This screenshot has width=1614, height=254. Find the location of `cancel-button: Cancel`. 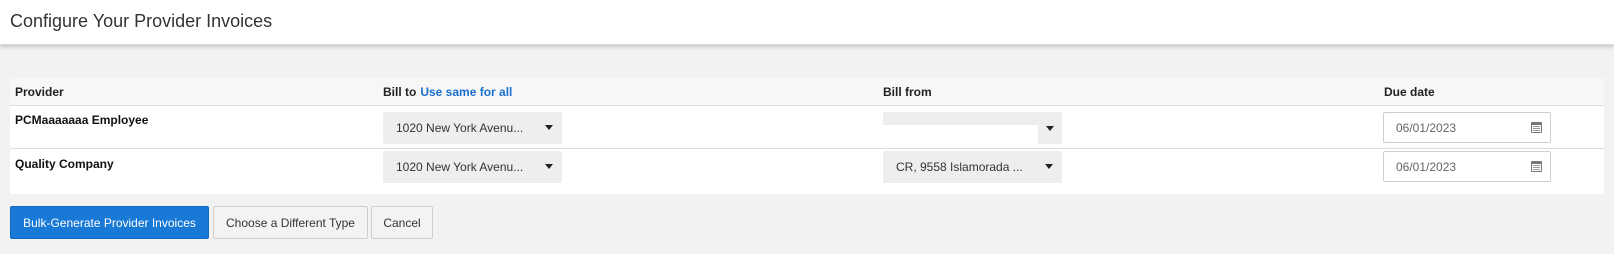

cancel-button: Cancel is located at coordinates (402, 222).